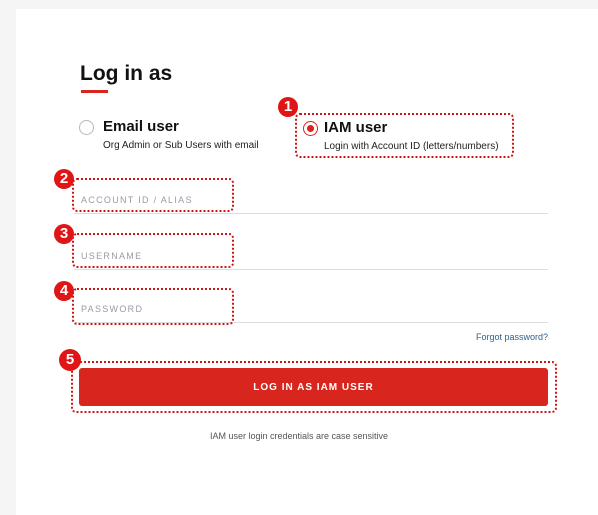 The height and width of the screenshot is (515, 598). Describe the element at coordinates (86, 127) in the screenshot. I see `email-user-radio` at that location.